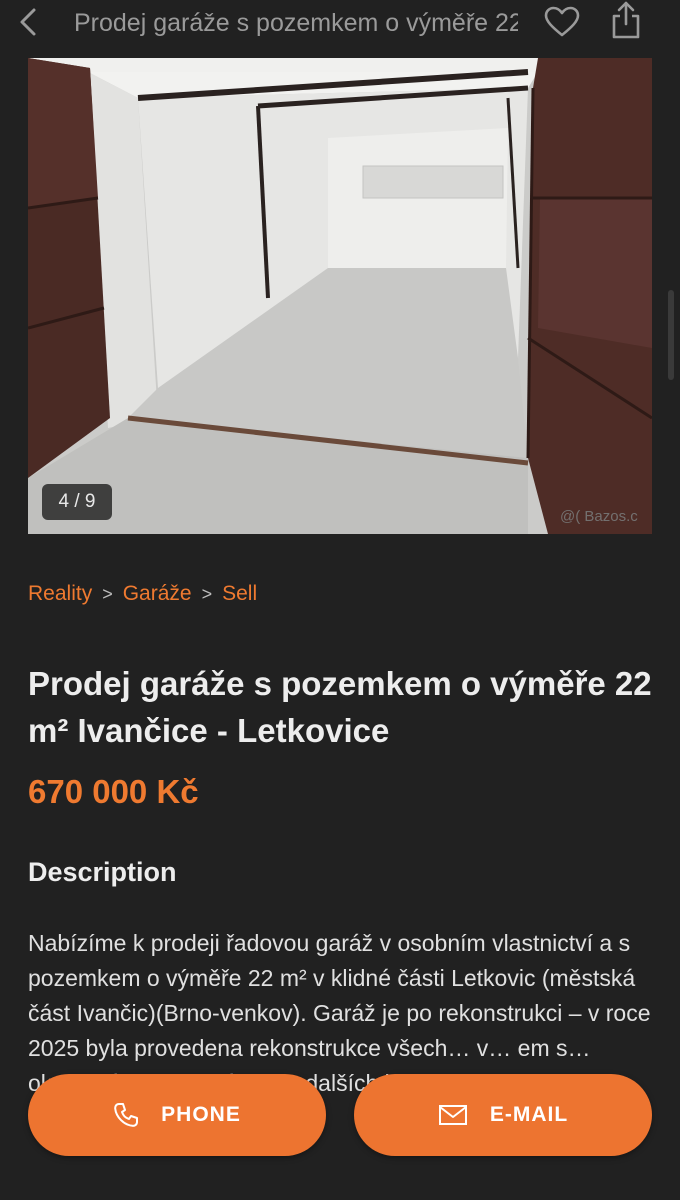 This screenshot has width=680, height=1200. I want to click on watermark: @( Bazos.c, so click(599, 516).